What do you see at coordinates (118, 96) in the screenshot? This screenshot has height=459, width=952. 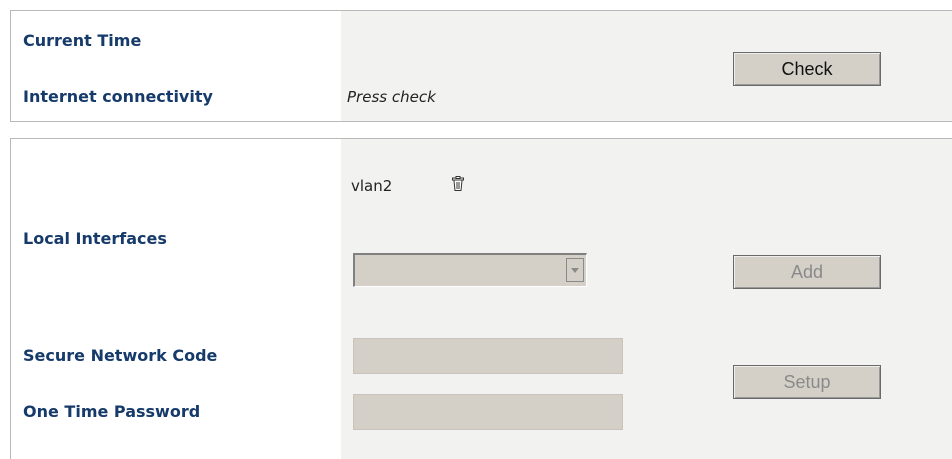 I see `internet-connectivity-label: Internet connectivity` at bounding box center [118, 96].